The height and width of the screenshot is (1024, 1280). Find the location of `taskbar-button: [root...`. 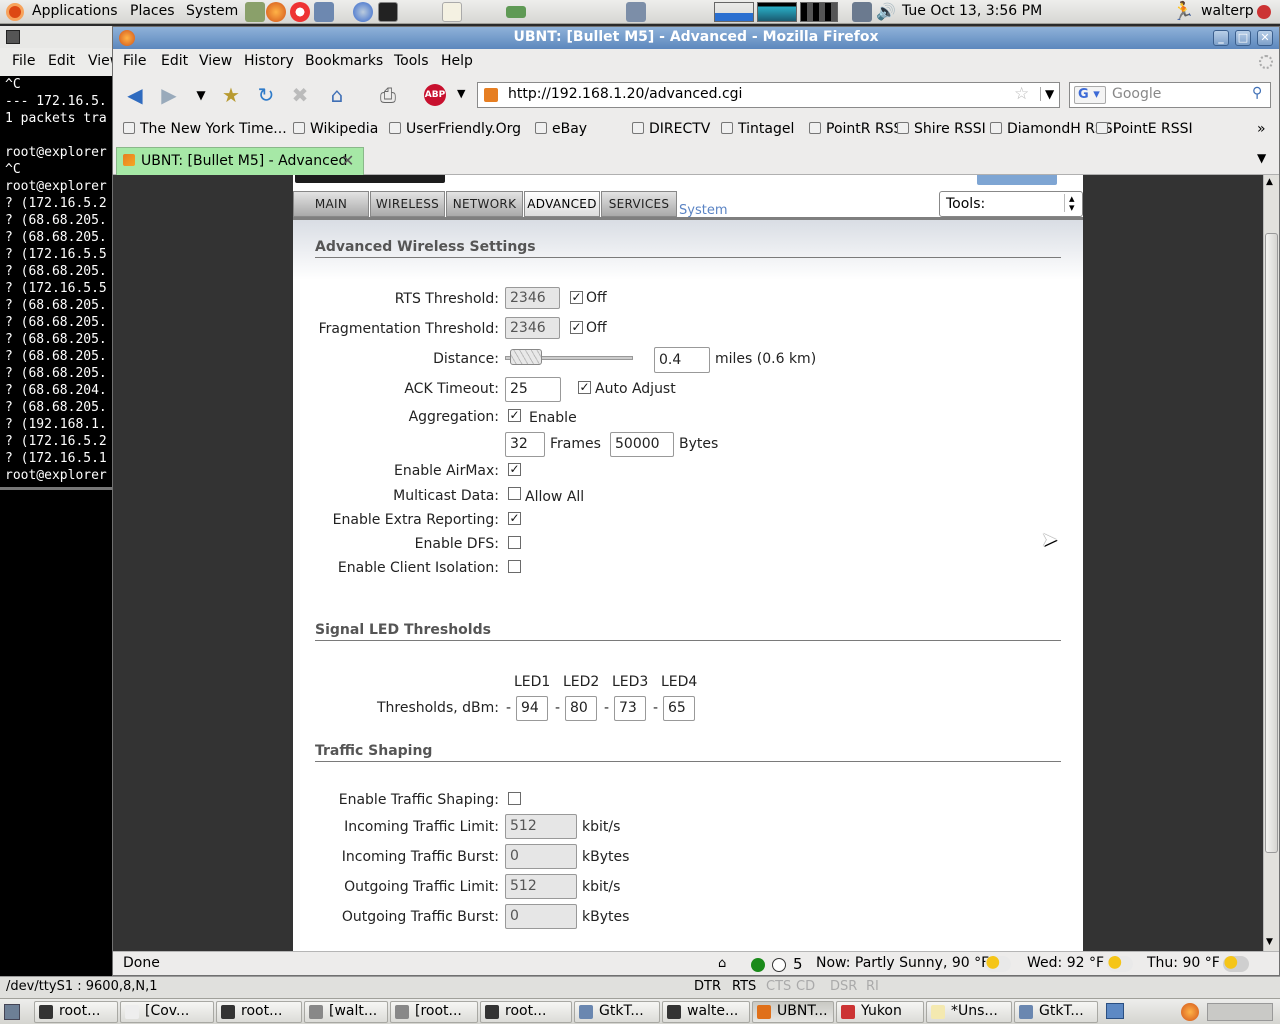

taskbar-button: [root... is located at coordinates (434, 1012).